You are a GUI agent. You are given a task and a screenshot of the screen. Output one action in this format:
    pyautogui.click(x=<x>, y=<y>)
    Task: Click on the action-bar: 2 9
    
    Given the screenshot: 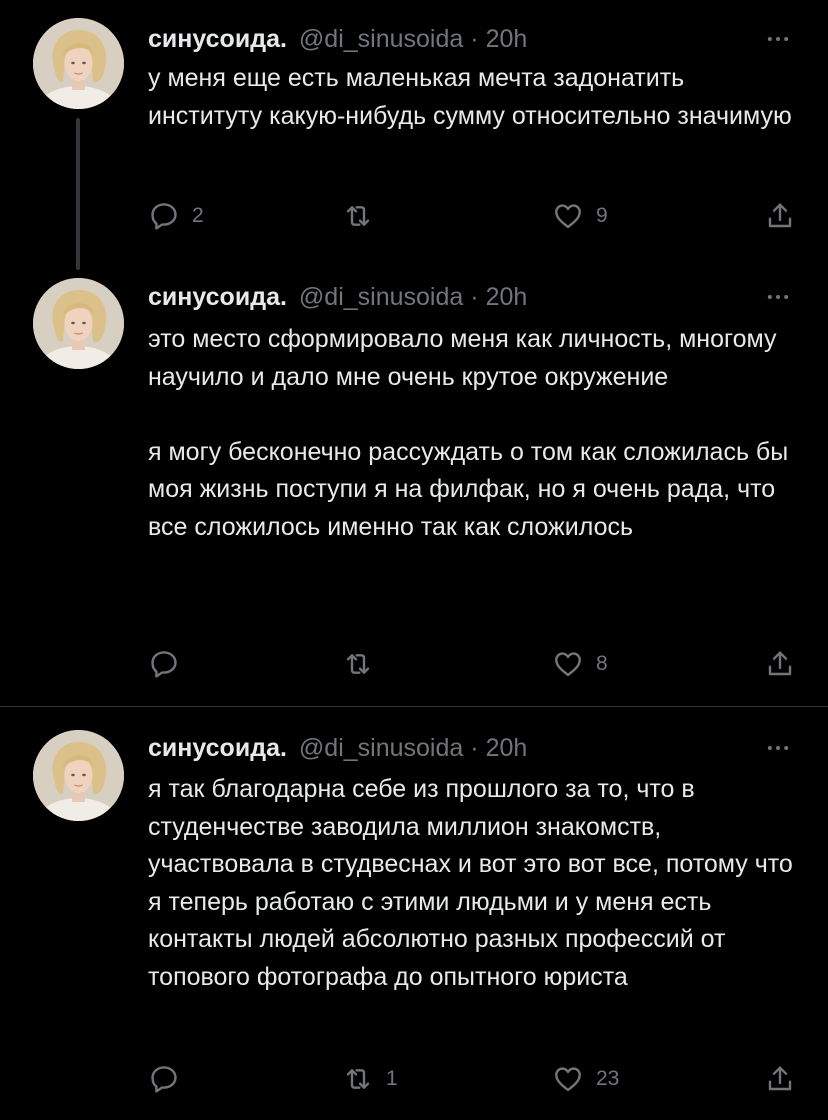 What is the action you would take?
    pyautogui.click(x=472, y=216)
    